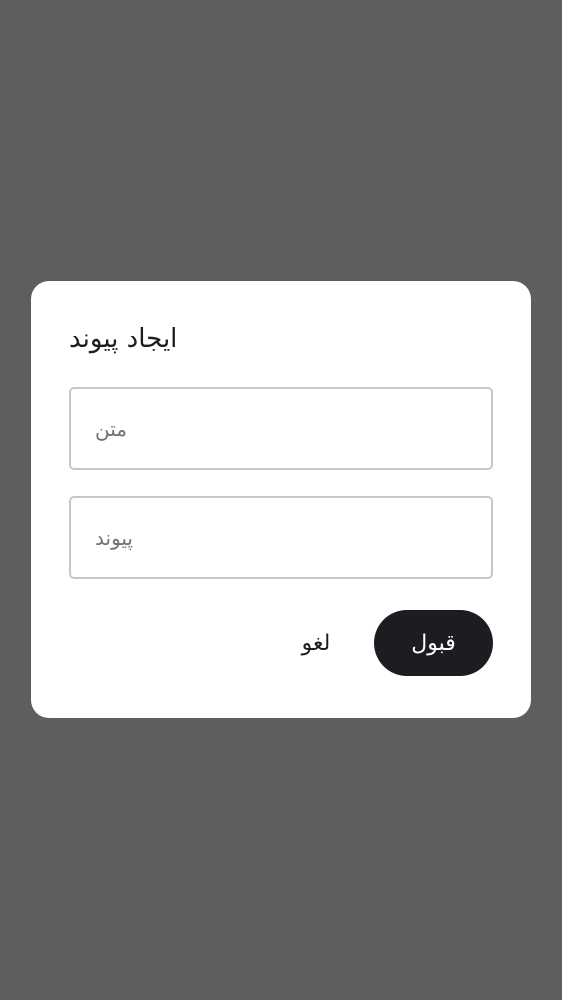 The image size is (562, 1000). Describe the element at coordinates (123, 339) in the screenshot. I see `dialog-title: ایجاد پیوند` at that location.